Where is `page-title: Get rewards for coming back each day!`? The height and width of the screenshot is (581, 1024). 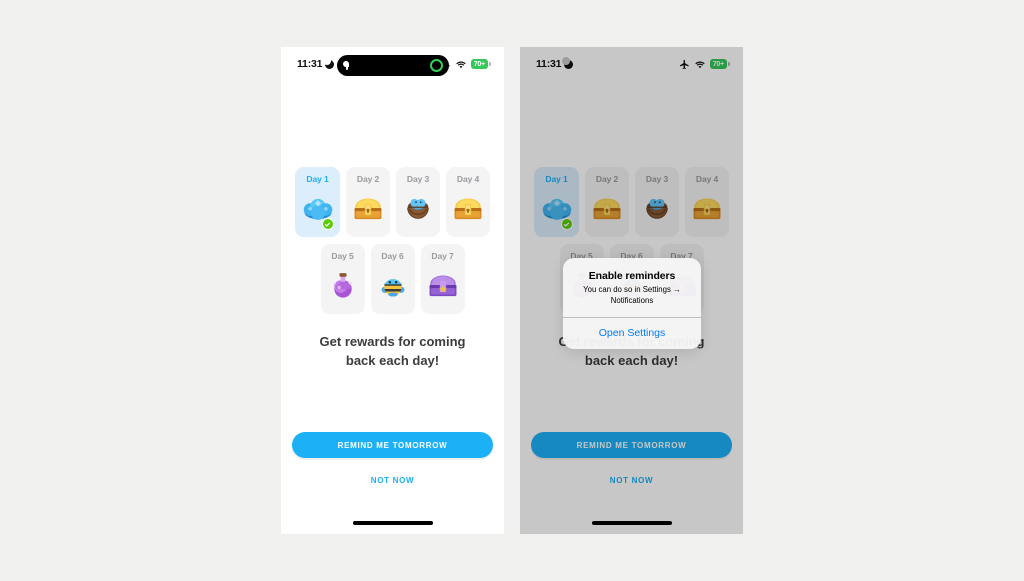 page-title: Get rewards for coming back each day! is located at coordinates (392, 351).